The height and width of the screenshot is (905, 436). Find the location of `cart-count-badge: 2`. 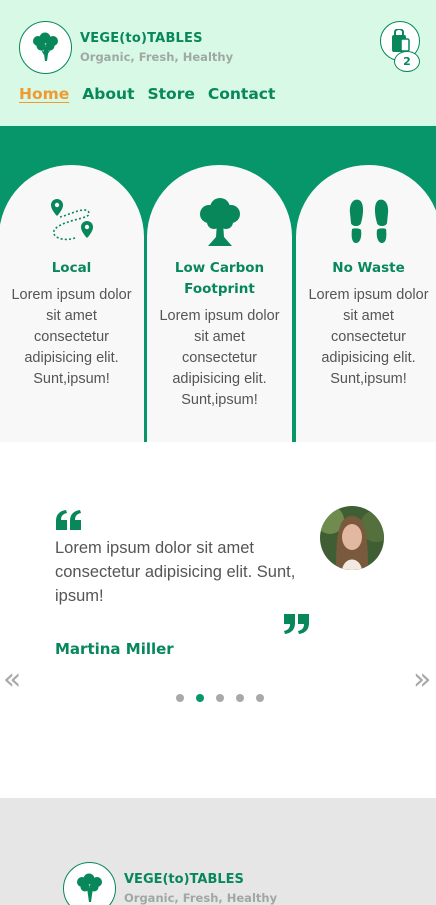

cart-count-badge: 2 is located at coordinates (407, 61).